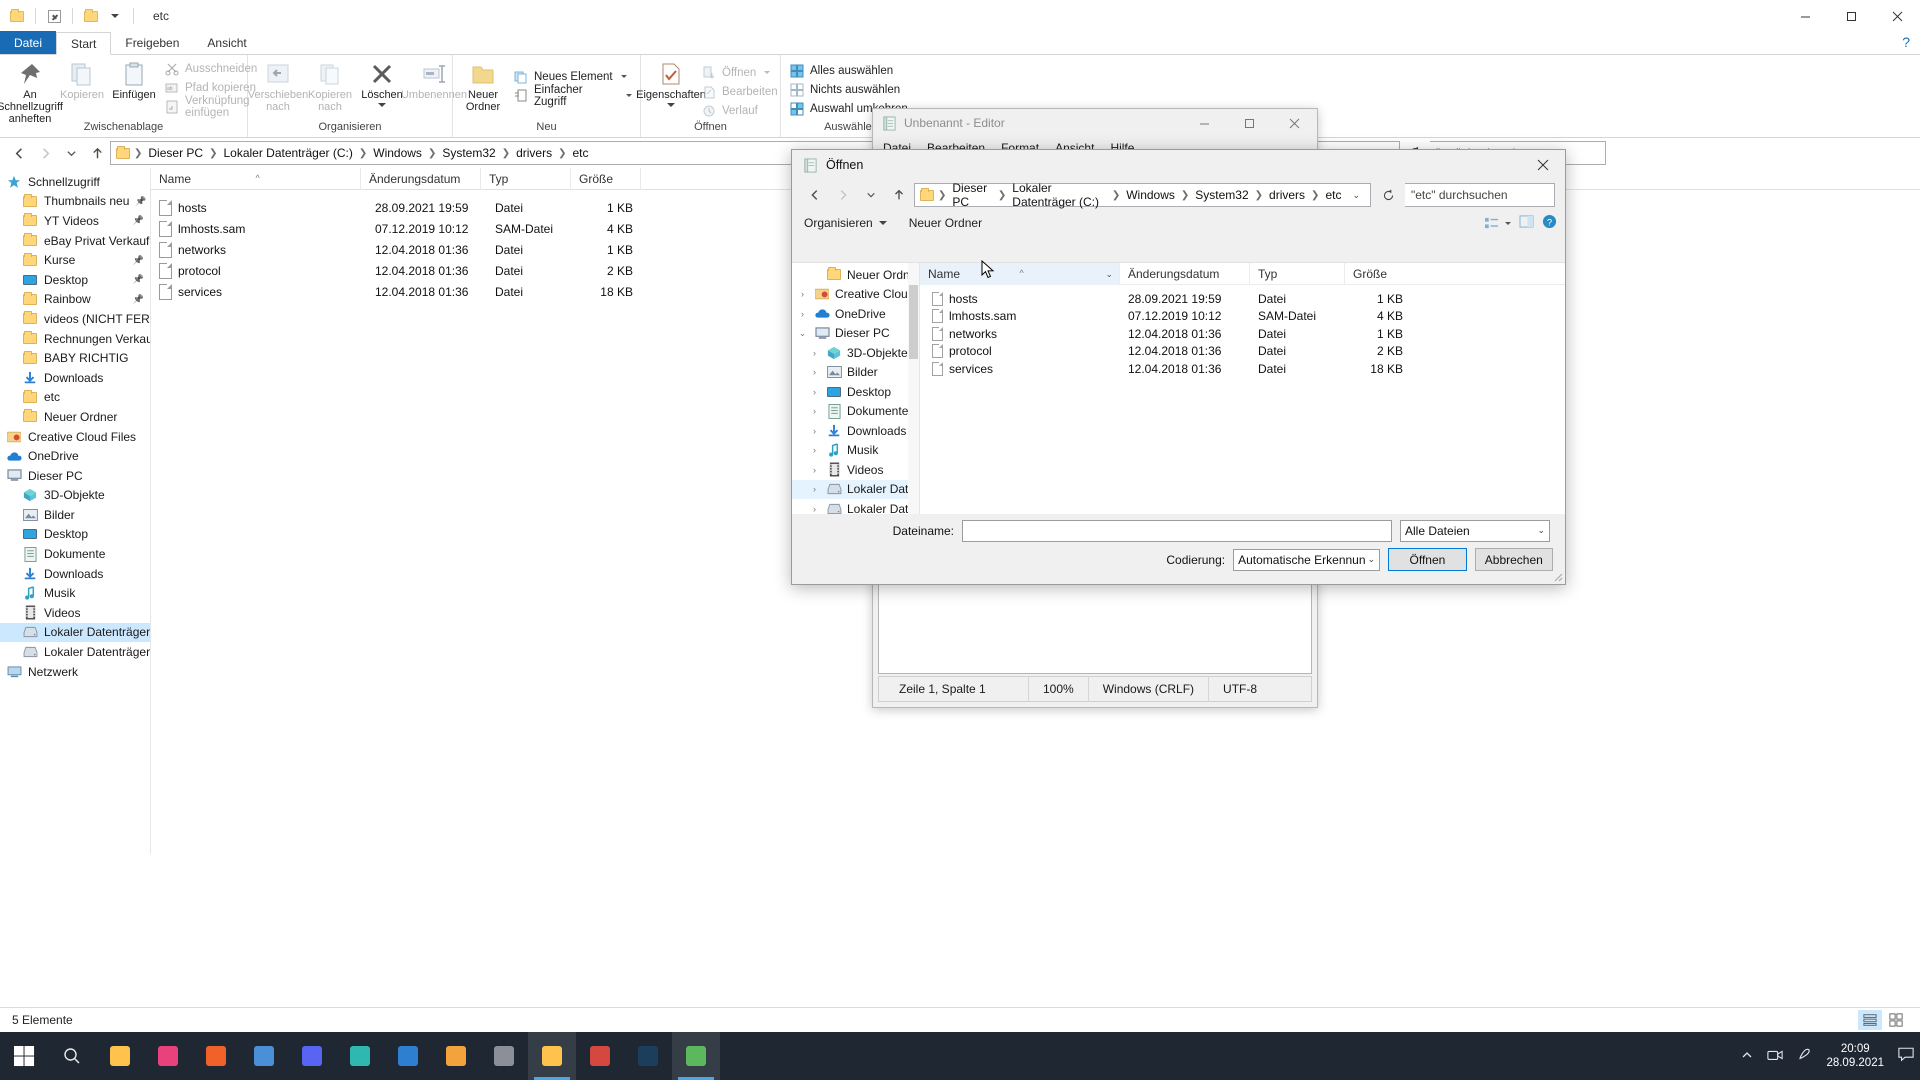 Image resolution: width=1920 pixels, height=1080 pixels. I want to click on resize-grip, so click(1557, 576).